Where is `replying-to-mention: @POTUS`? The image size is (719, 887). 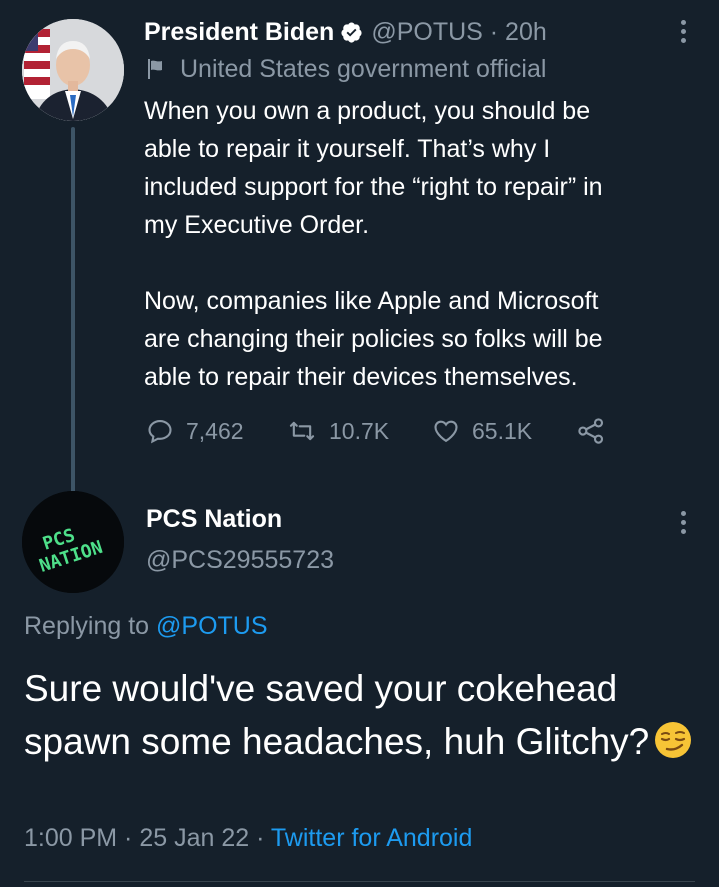 replying-to-mention: @POTUS is located at coordinates (212, 626).